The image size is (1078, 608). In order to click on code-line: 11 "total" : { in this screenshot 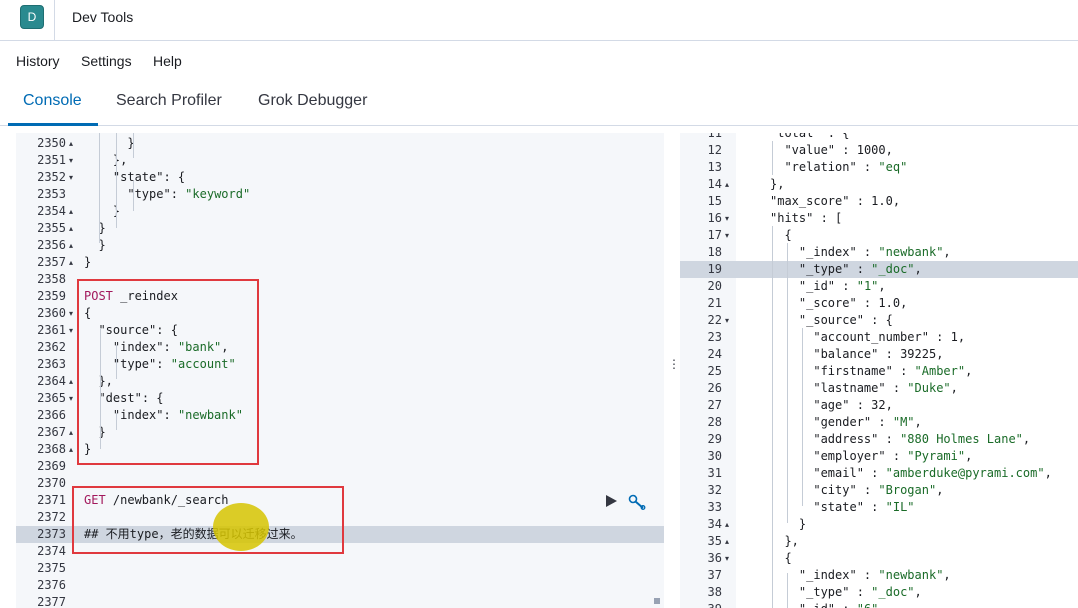, I will do `click(879, 137)`.